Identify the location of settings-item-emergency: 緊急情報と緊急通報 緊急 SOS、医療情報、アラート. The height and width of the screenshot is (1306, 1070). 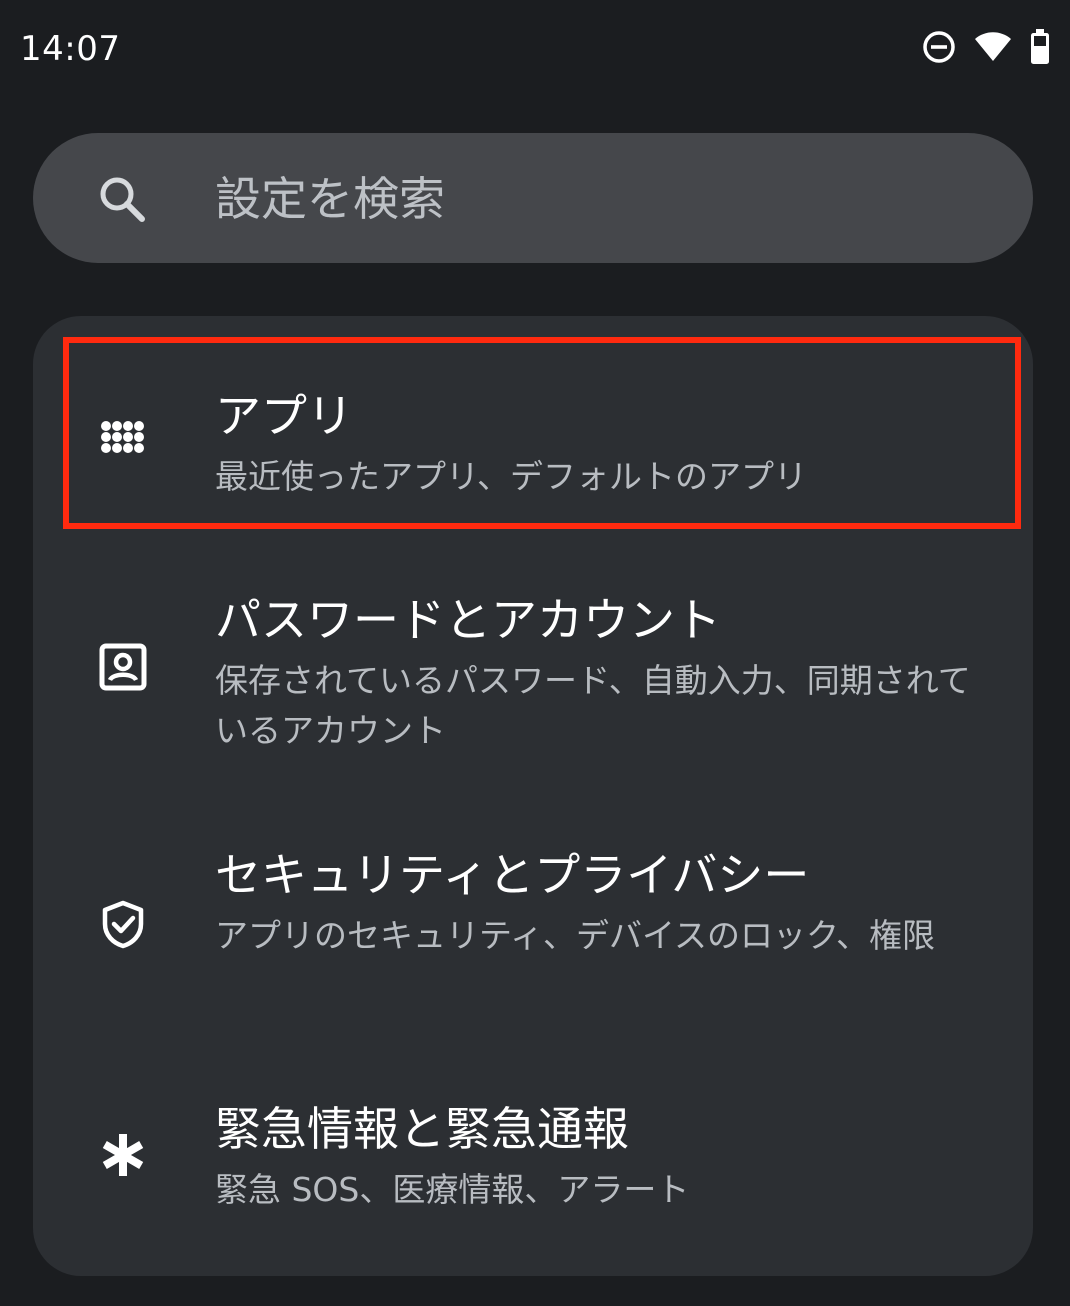
(533, 1165).